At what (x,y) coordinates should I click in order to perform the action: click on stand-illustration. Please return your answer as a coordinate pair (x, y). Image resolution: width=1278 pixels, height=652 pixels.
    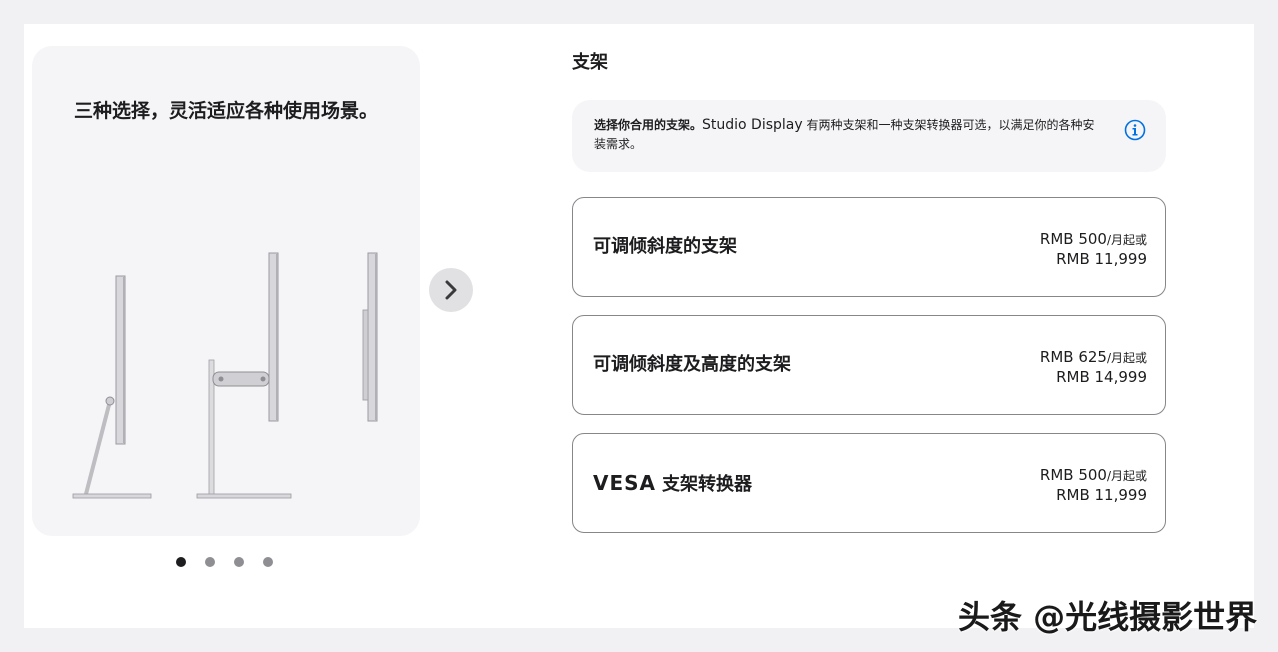
    Looking at the image, I should click on (225, 375).